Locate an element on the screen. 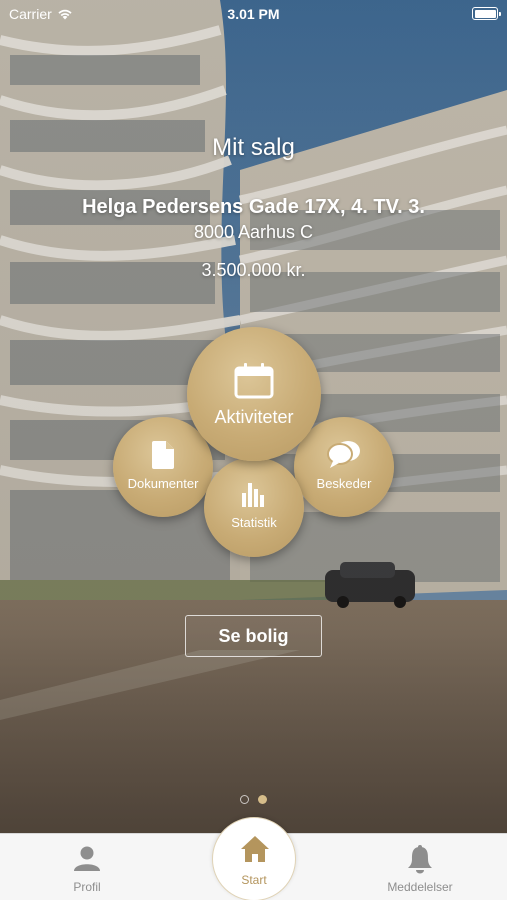  status-time: 3.01 PM is located at coordinates (253, 14).